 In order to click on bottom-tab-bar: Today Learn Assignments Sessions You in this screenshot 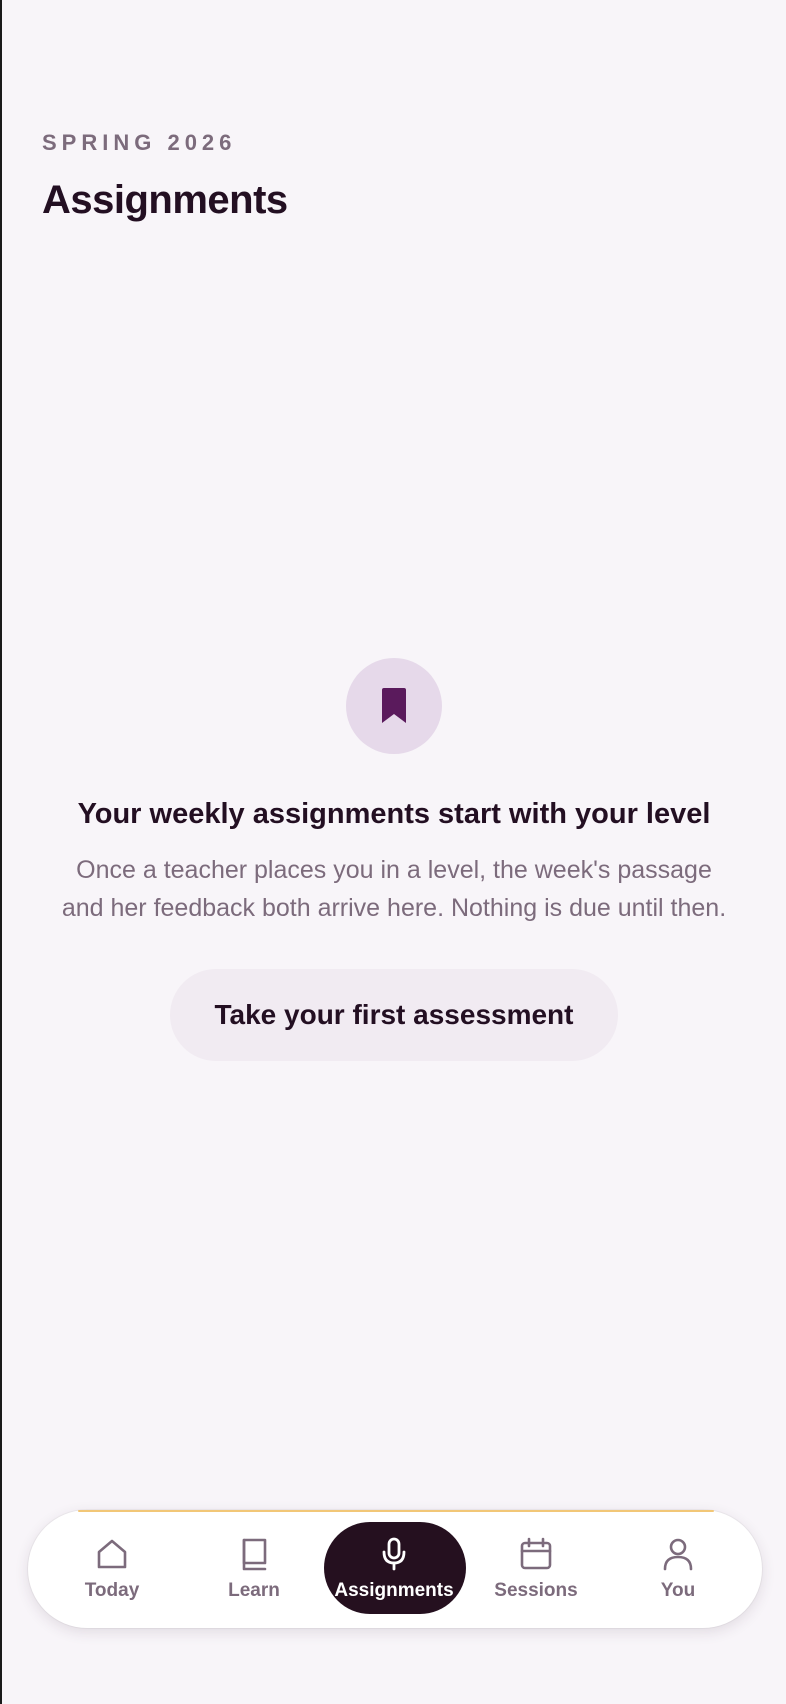, I will do `click(395, 1569)`.